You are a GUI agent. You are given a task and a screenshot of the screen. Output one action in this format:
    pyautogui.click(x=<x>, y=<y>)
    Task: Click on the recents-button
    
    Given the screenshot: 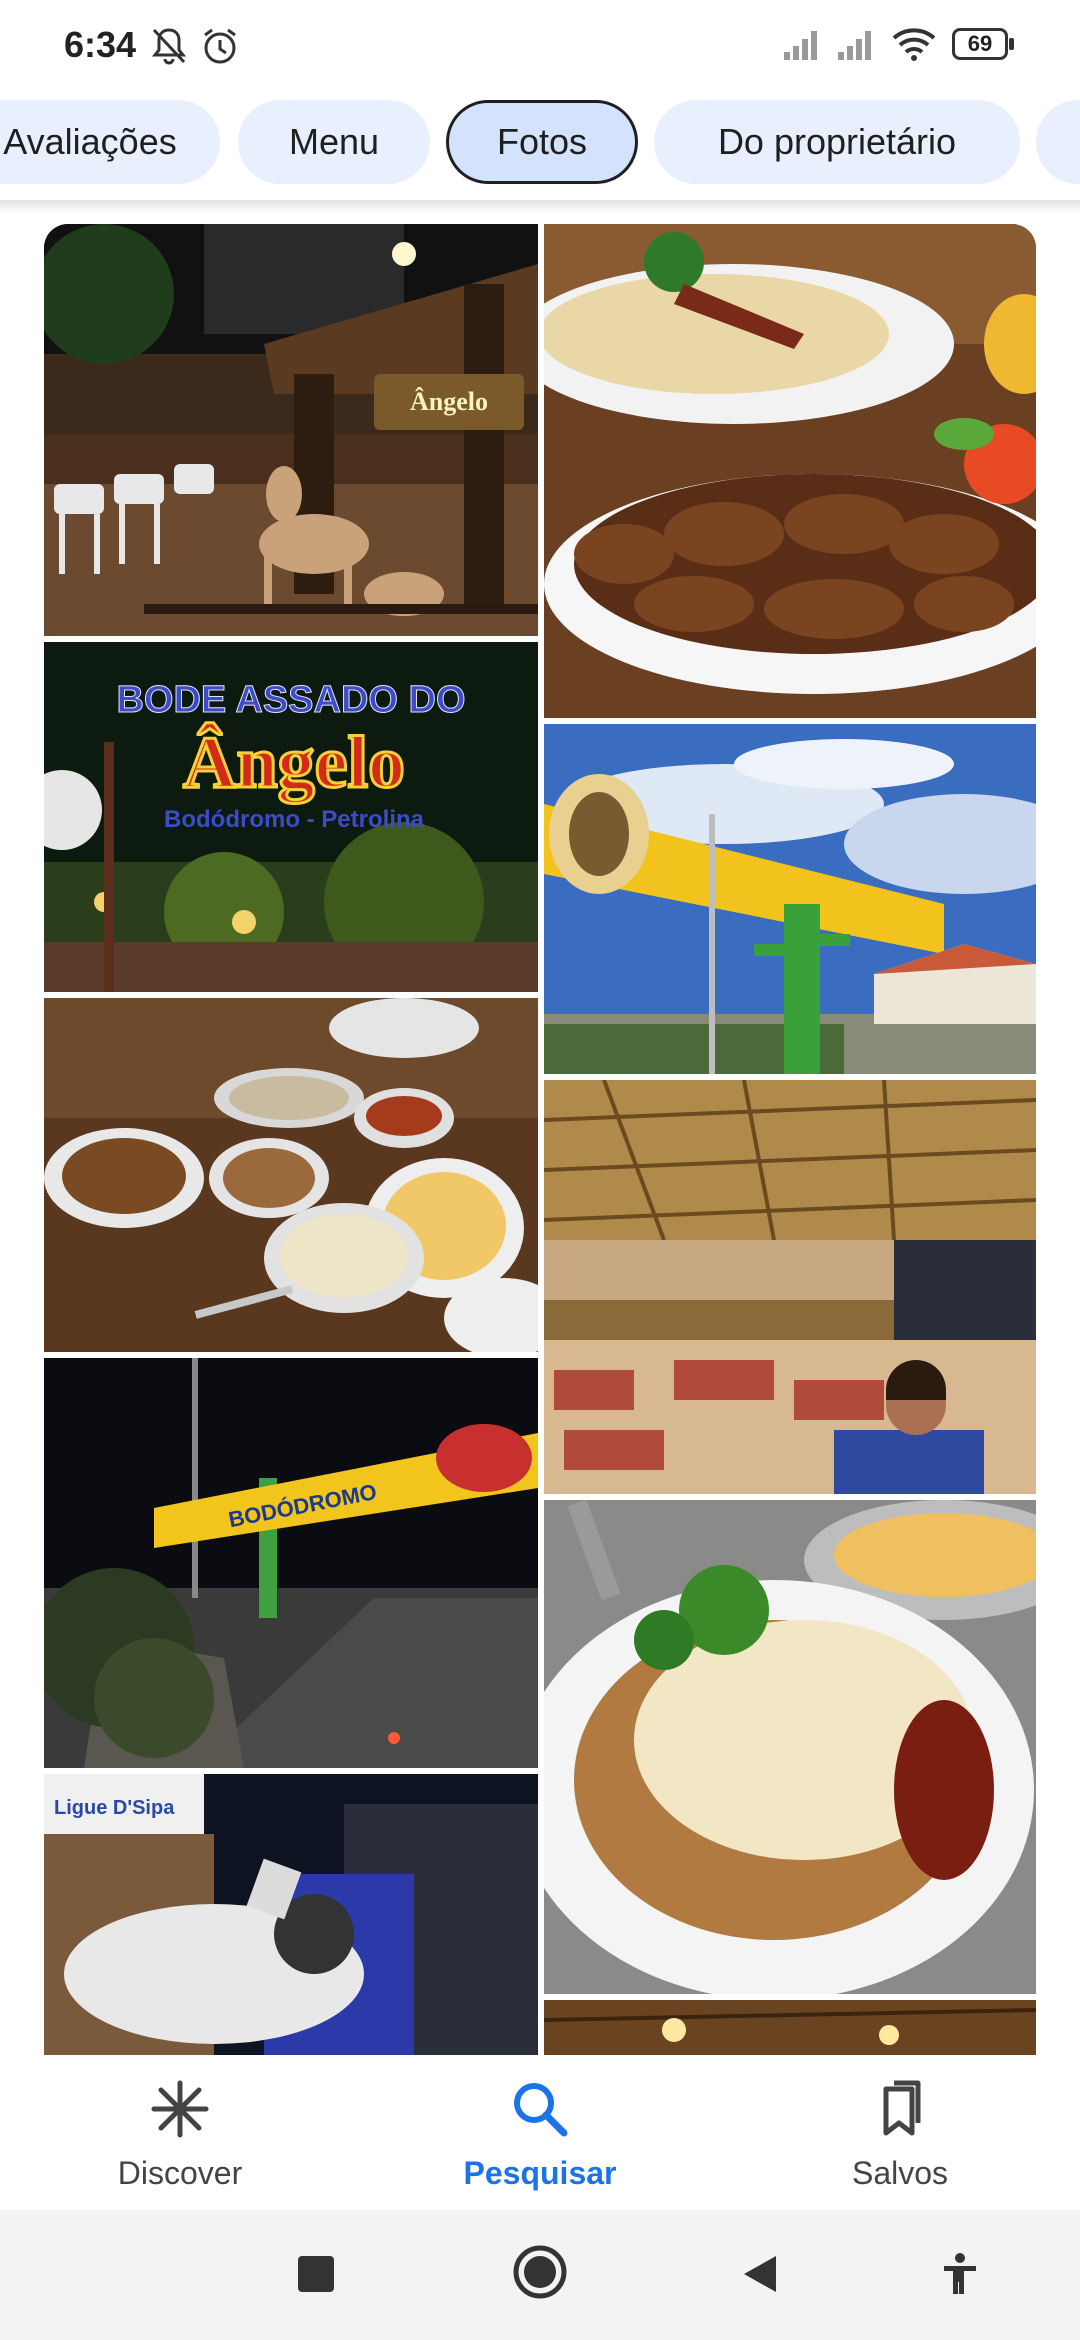 What is the action you would take?
    pyautogui.click(x=316, y=2274)
    